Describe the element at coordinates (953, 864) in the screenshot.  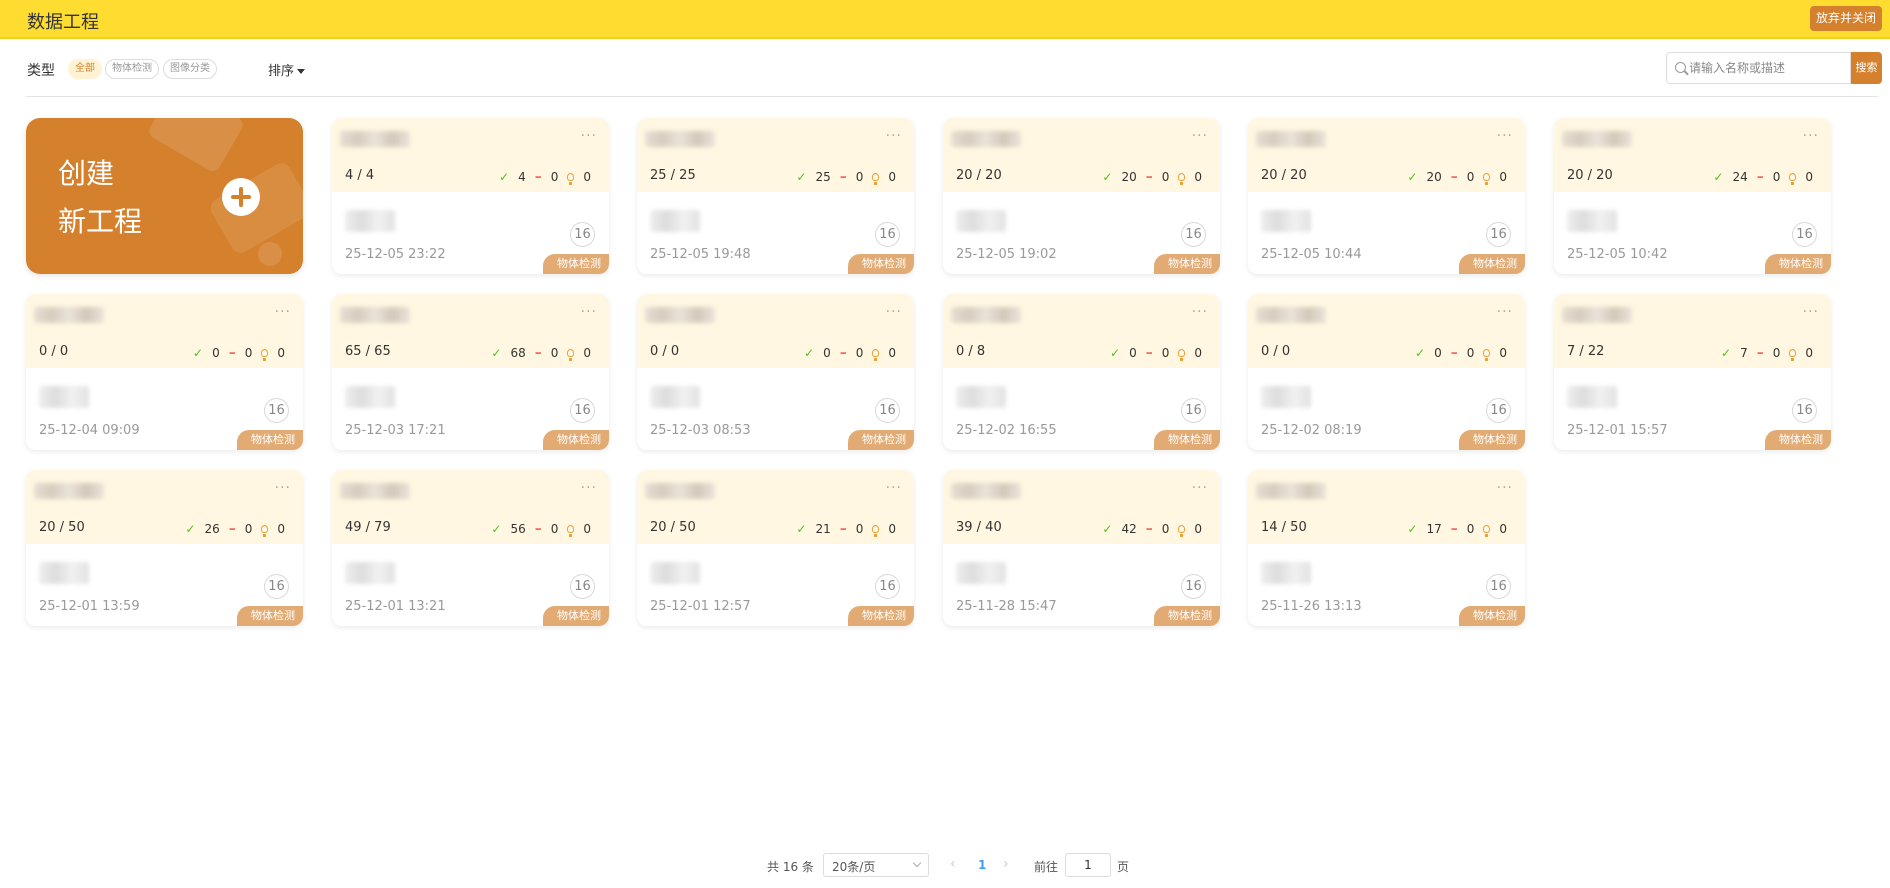
I see `prev-page-icon: ‹` at that location.